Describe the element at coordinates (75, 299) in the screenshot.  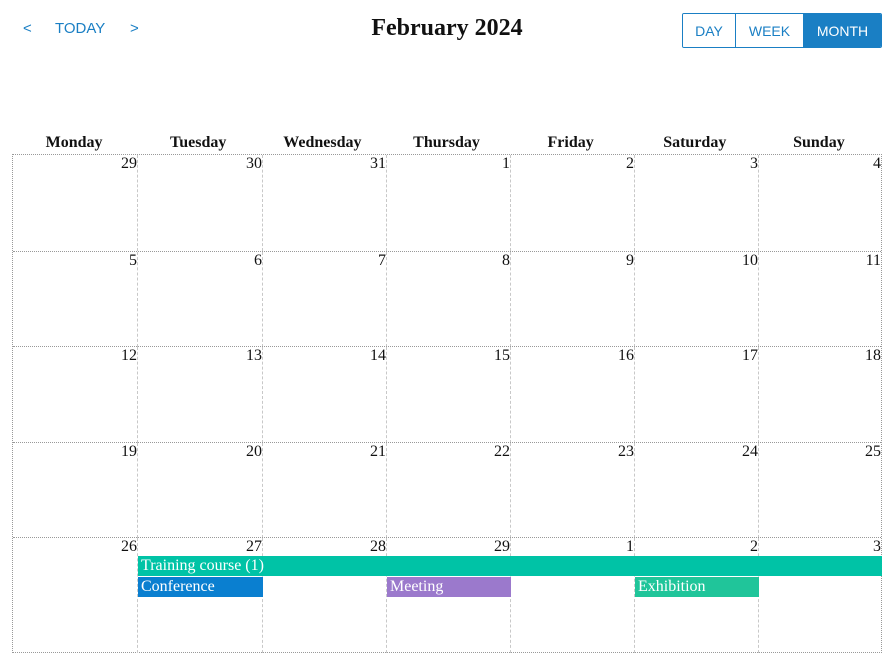
I see `day-cell: 5` at that location.